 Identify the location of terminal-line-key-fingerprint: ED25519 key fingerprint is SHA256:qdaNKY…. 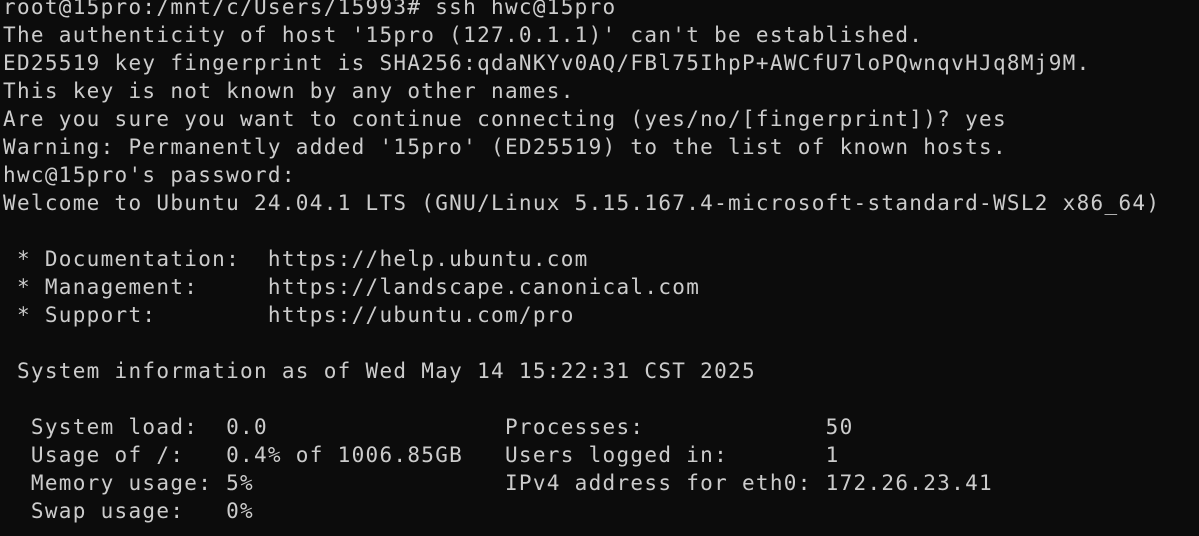
(547, 63).